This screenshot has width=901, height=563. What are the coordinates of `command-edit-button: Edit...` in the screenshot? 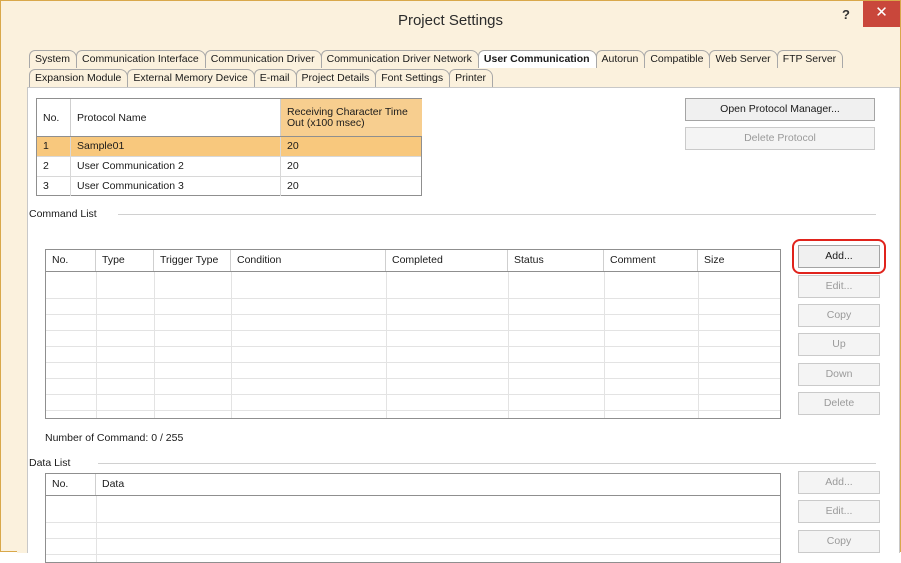 It's located at (839, 286).